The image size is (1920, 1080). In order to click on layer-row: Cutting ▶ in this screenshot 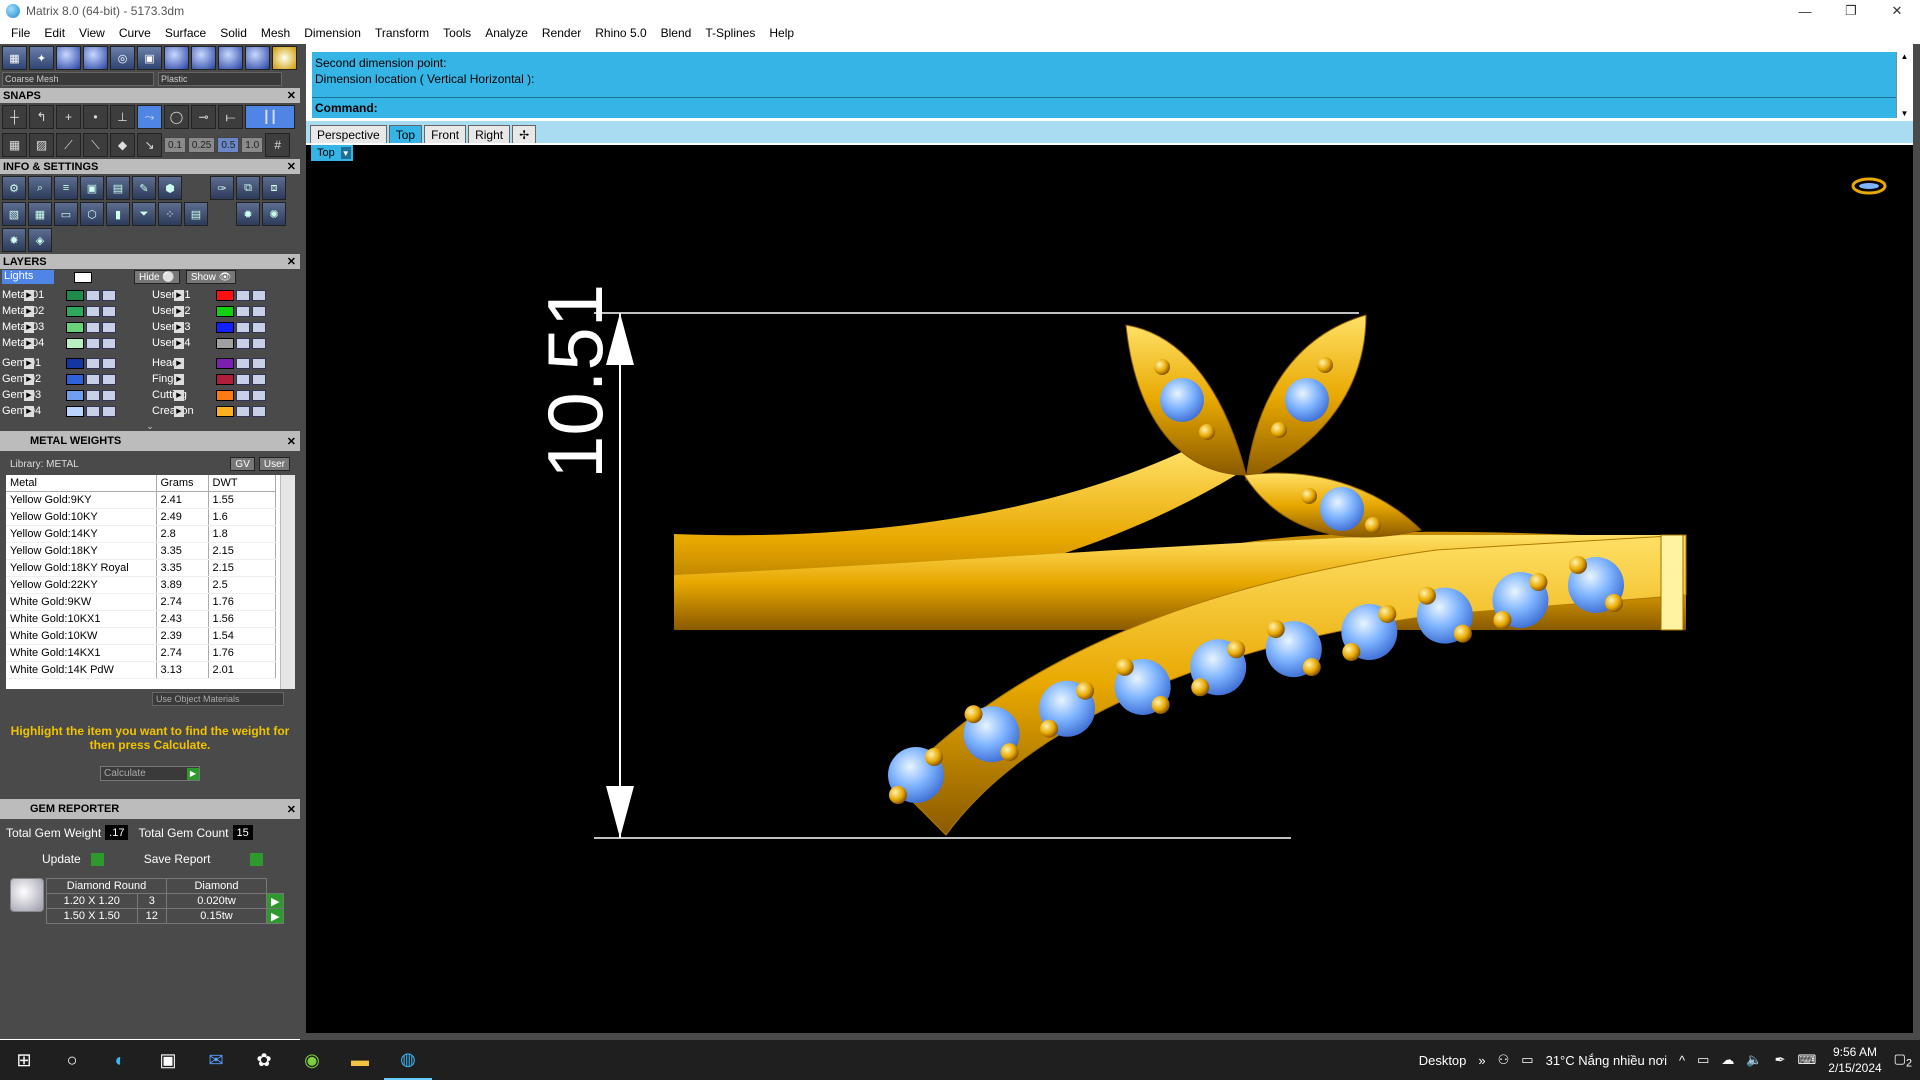, I will do `click(224, 395)`.